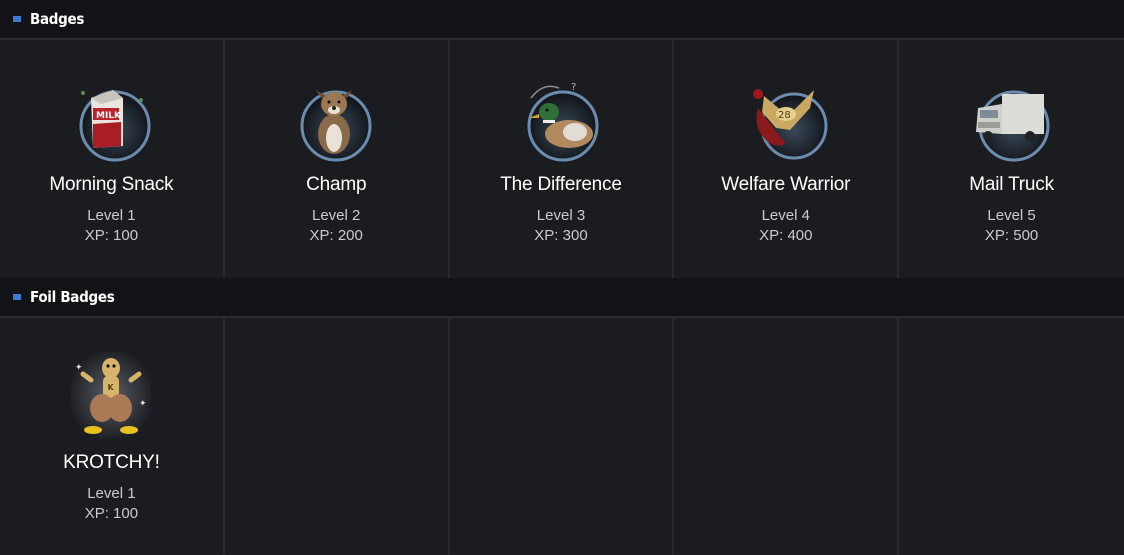 This screenshot has width=1124, height=555. I want to click on badge-xp: XP: 200, so click(336, 235).